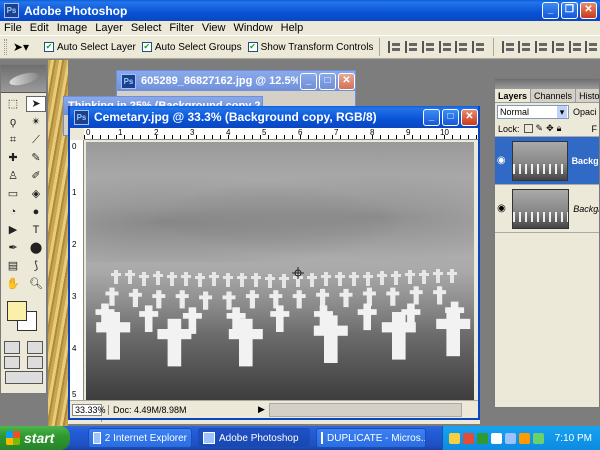 The width and height of the screenshot is (600, 450). What do you see at coordinates (461, 47) in the screenshot?
I see `align-hcenter-icon` at bounding box center [461, 47].